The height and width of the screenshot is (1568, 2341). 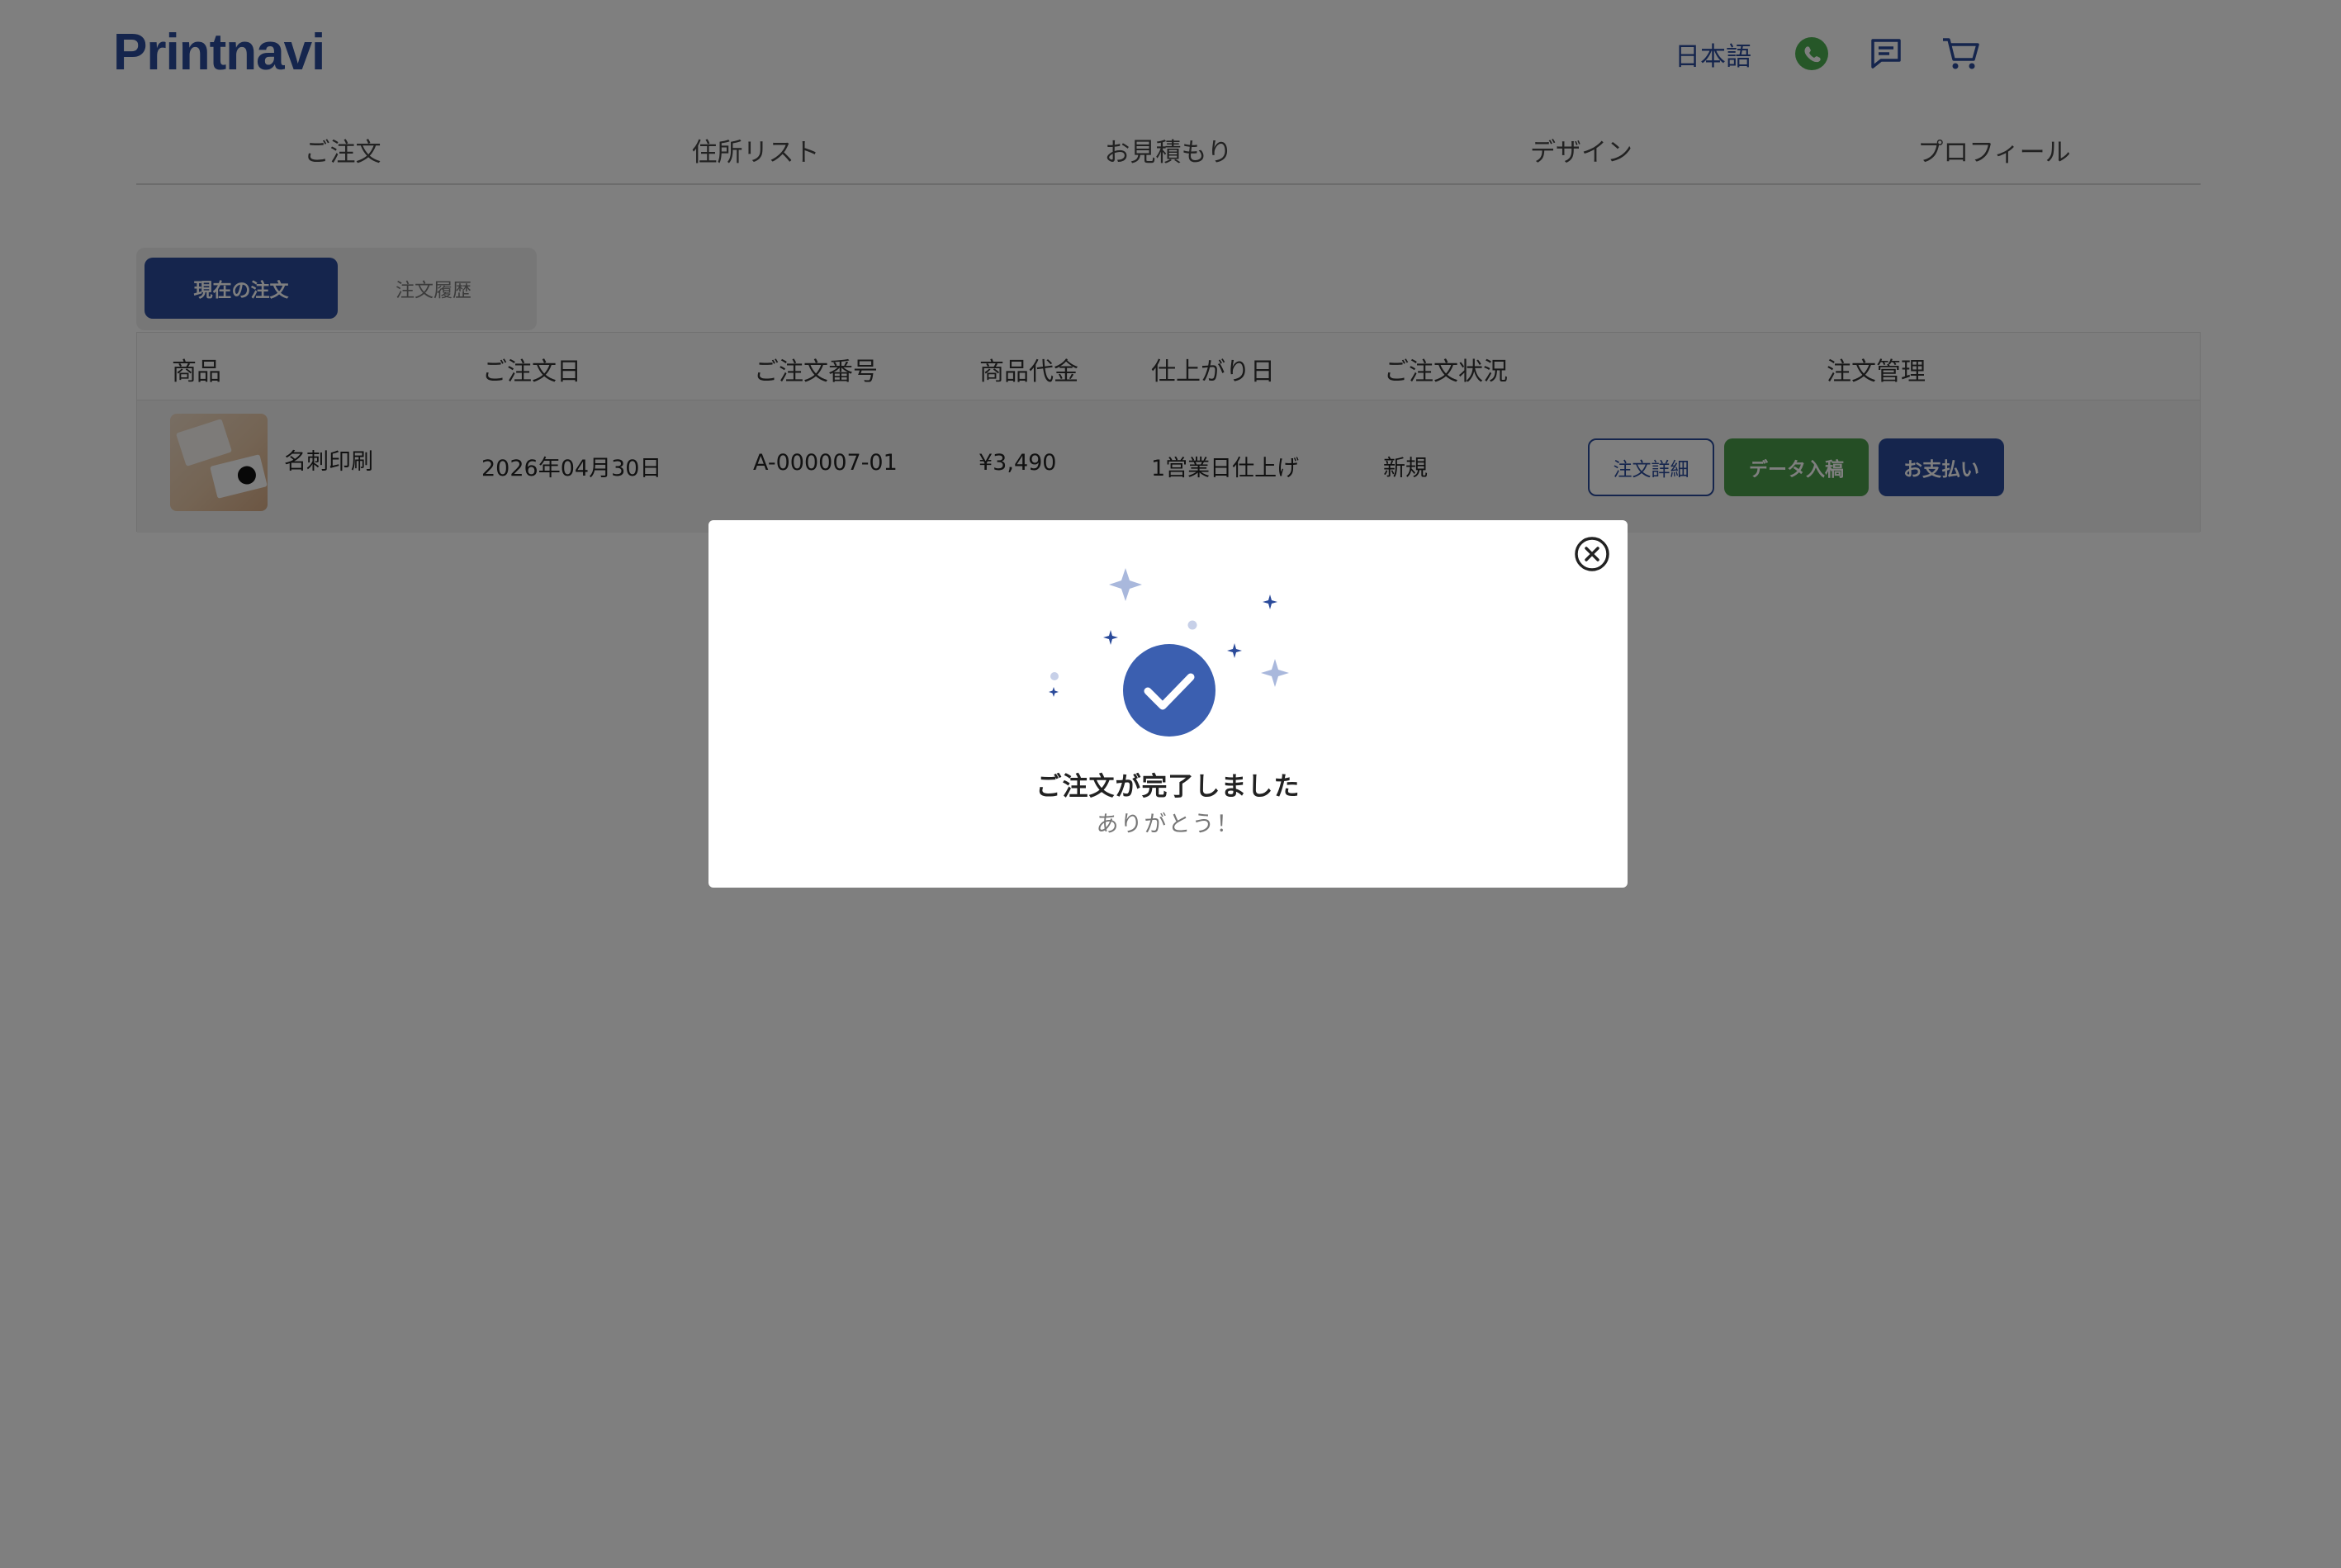 What do you see at coordinates (1168, 787) in the screenshot?
I see `modal-title: ご注文が完了しました` at bounding box center [1168, 787].